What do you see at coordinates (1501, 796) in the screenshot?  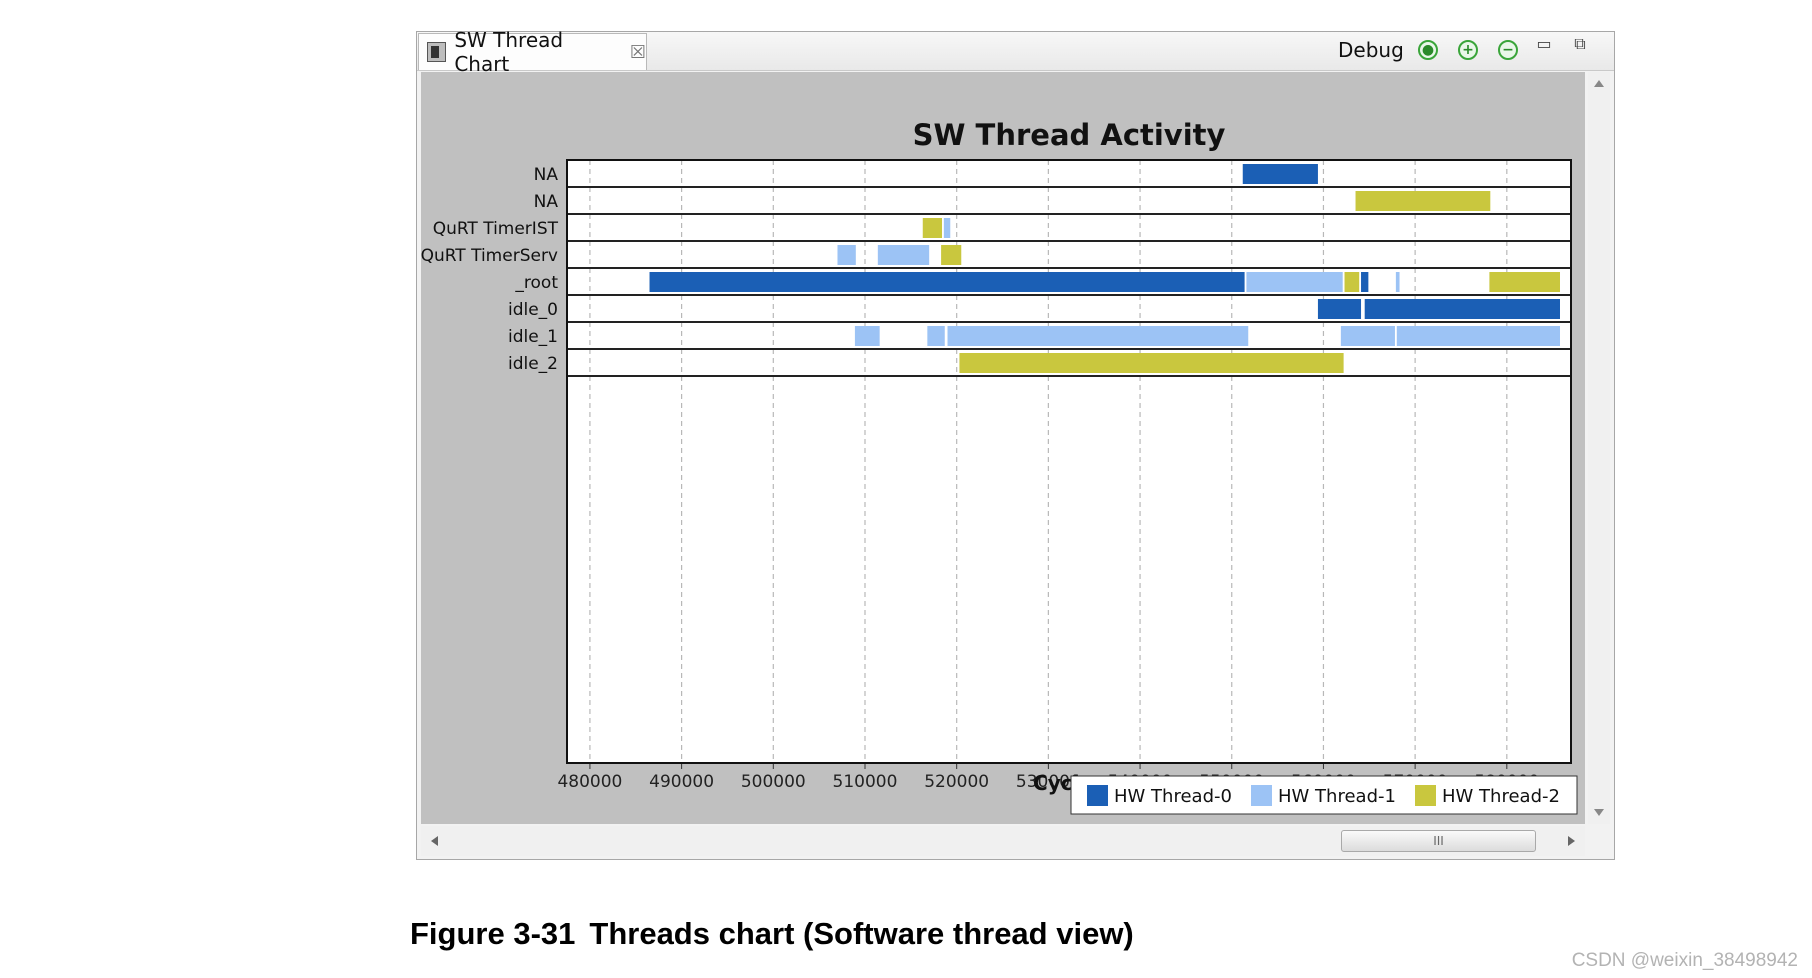 I see `legend-label: HW Thread-2` at bounding box center [1501, 796].